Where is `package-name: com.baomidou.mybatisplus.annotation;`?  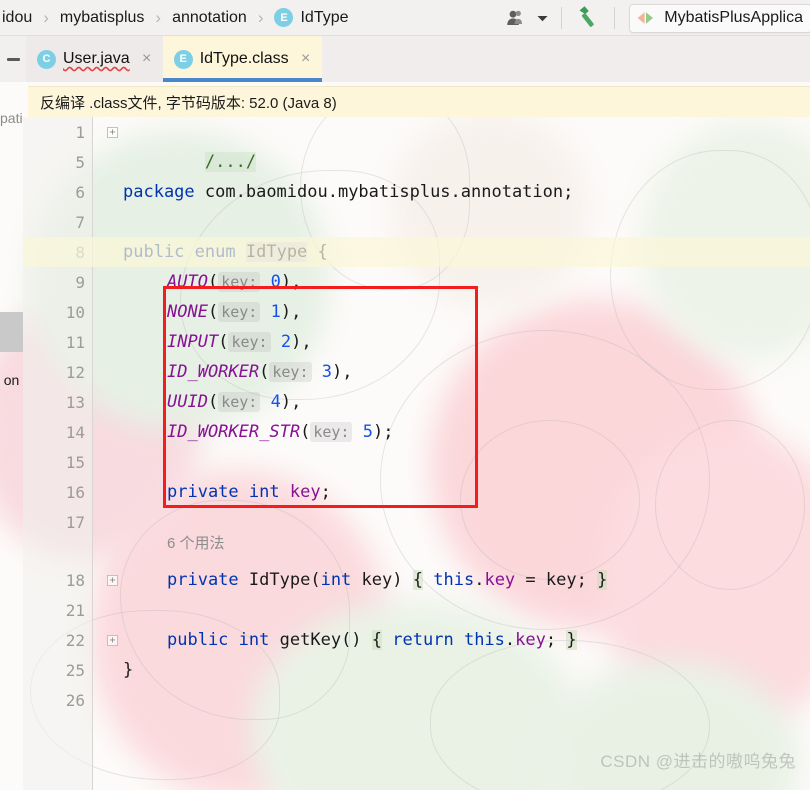 package-name: com.baomidou.mybatisplus.annotation; is located at coordinates (389, 192).